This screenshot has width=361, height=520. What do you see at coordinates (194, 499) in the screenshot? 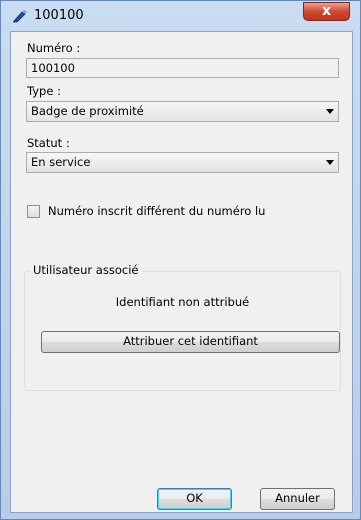
I see `ok-button: OK` at bounding box center [194, 499].